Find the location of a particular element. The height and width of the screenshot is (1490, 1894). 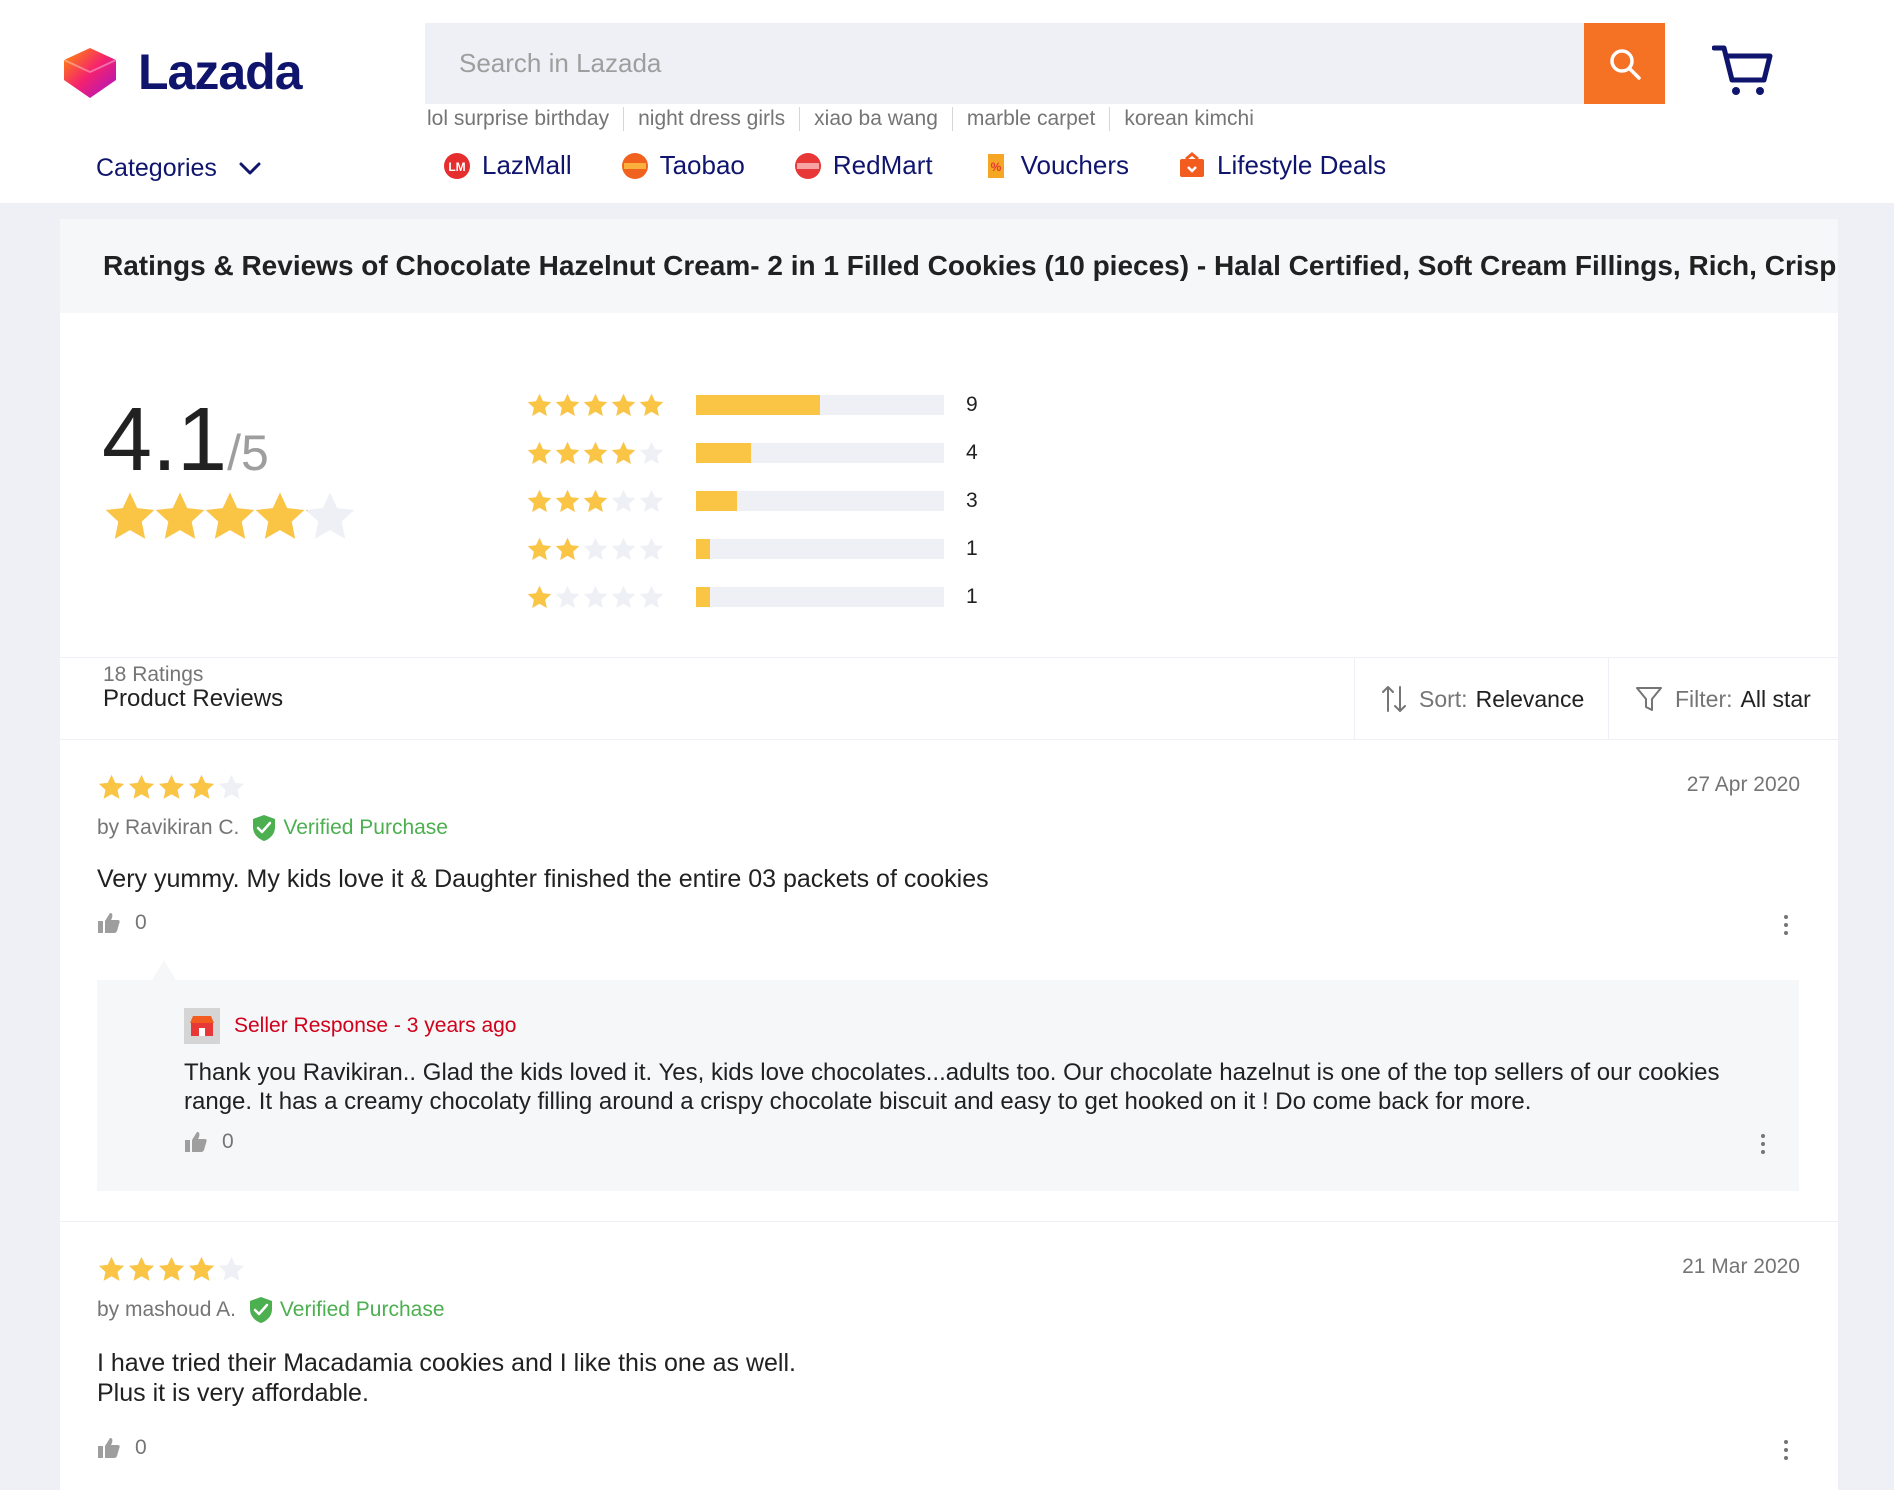

suggestion-link: korean kimchi is located at coordinates (1188, 119).